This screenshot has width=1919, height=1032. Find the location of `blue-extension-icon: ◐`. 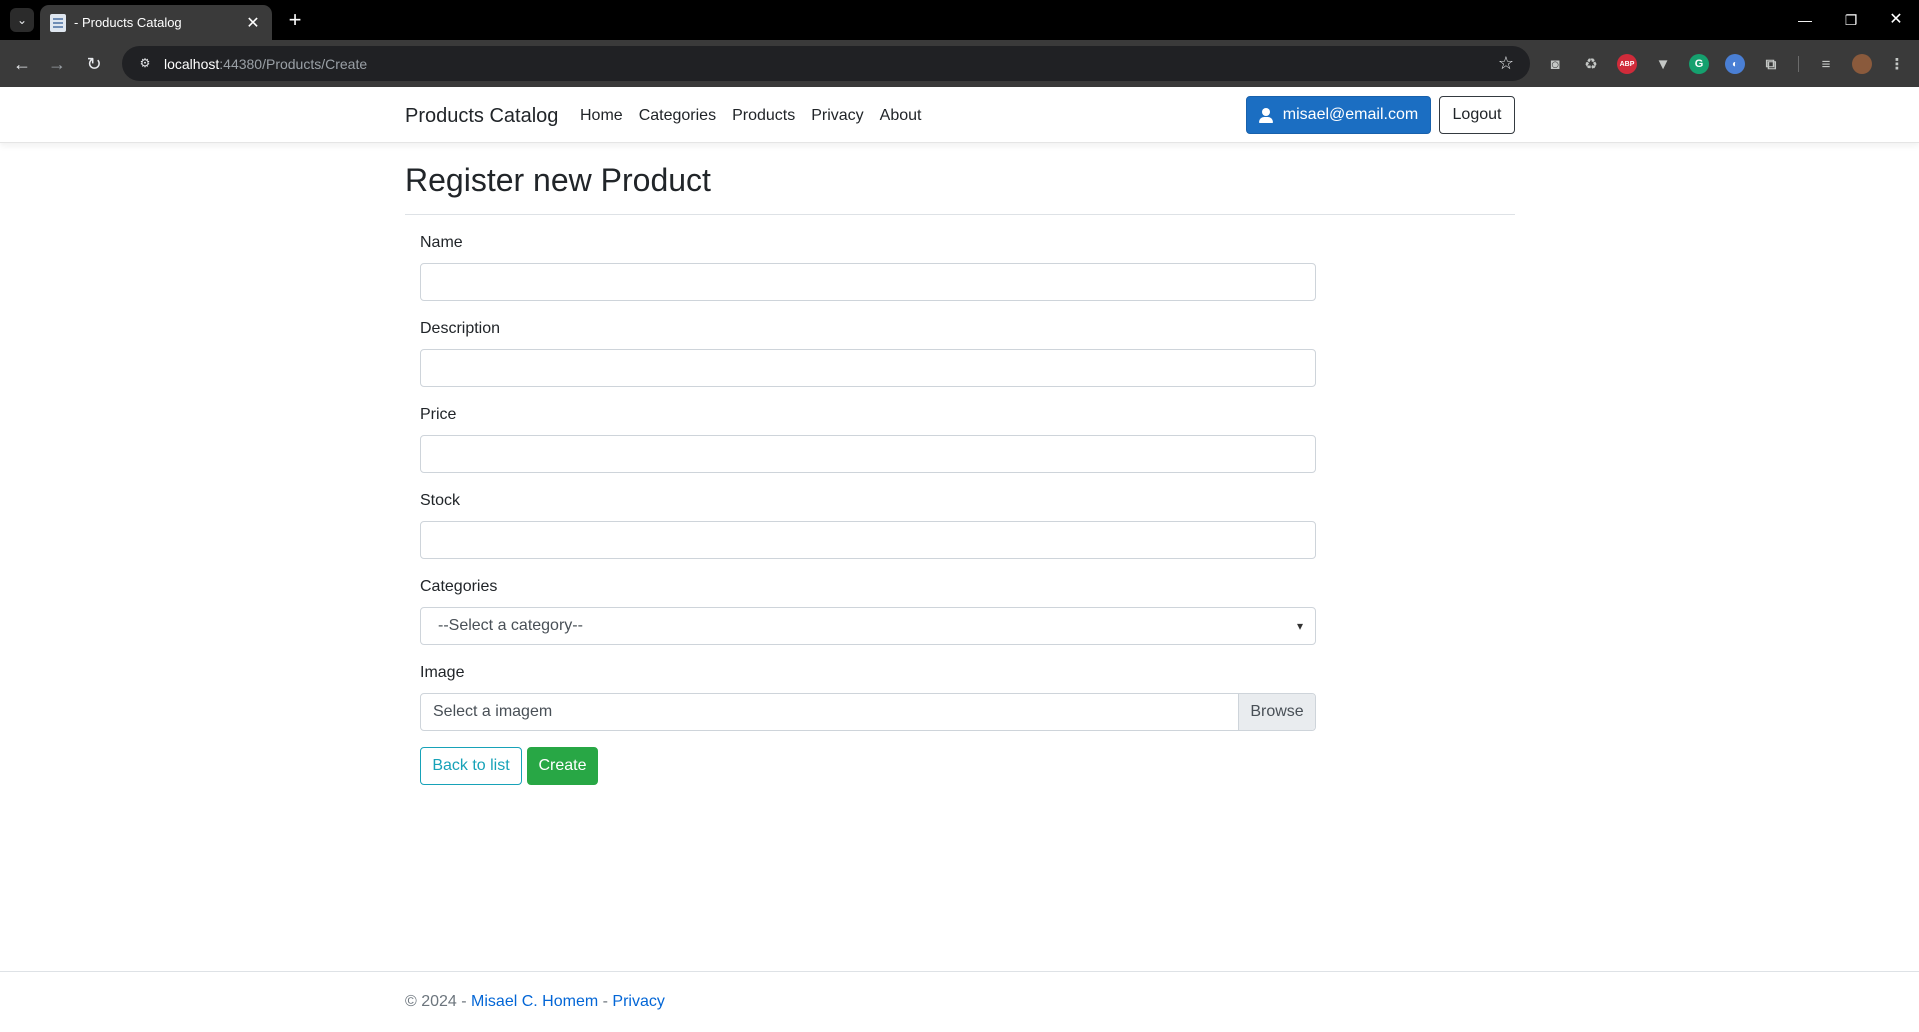

blue-extension-icon: ◐ is located at coordinates (1735, 64).